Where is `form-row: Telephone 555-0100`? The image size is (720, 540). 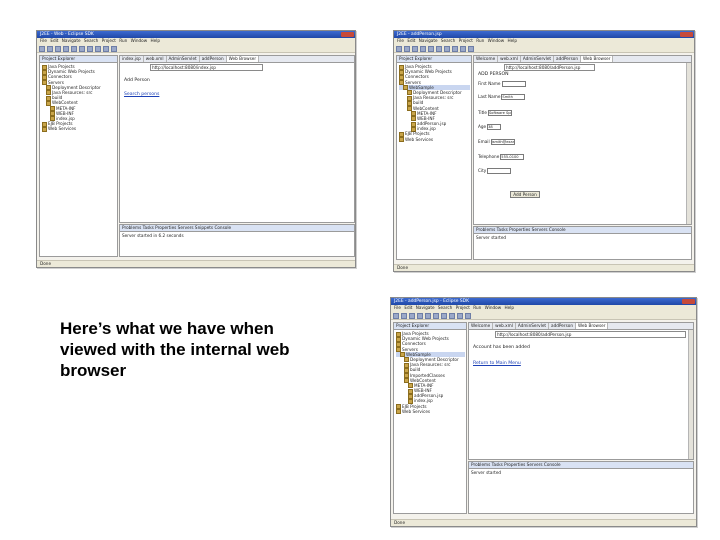 form-row: Telephone 555-0100 is located at coordinates (501, 157).